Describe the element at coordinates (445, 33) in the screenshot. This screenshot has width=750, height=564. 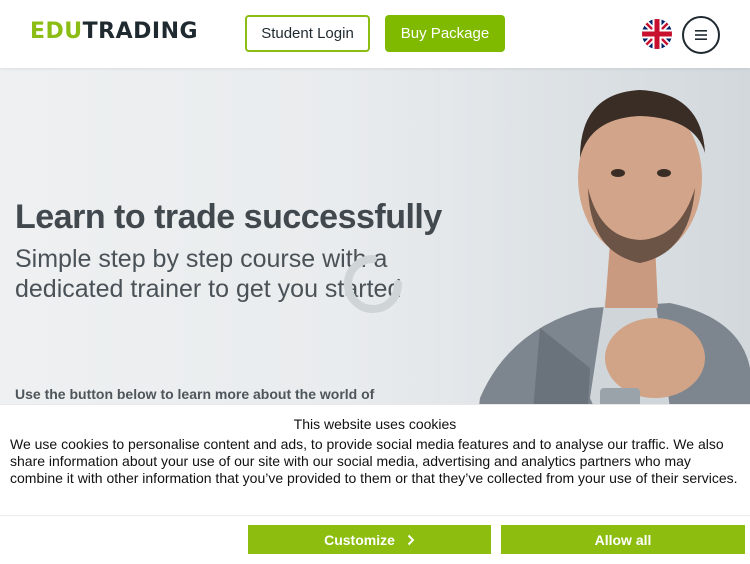
I see `buy-package-button: Buy Package` at that location.